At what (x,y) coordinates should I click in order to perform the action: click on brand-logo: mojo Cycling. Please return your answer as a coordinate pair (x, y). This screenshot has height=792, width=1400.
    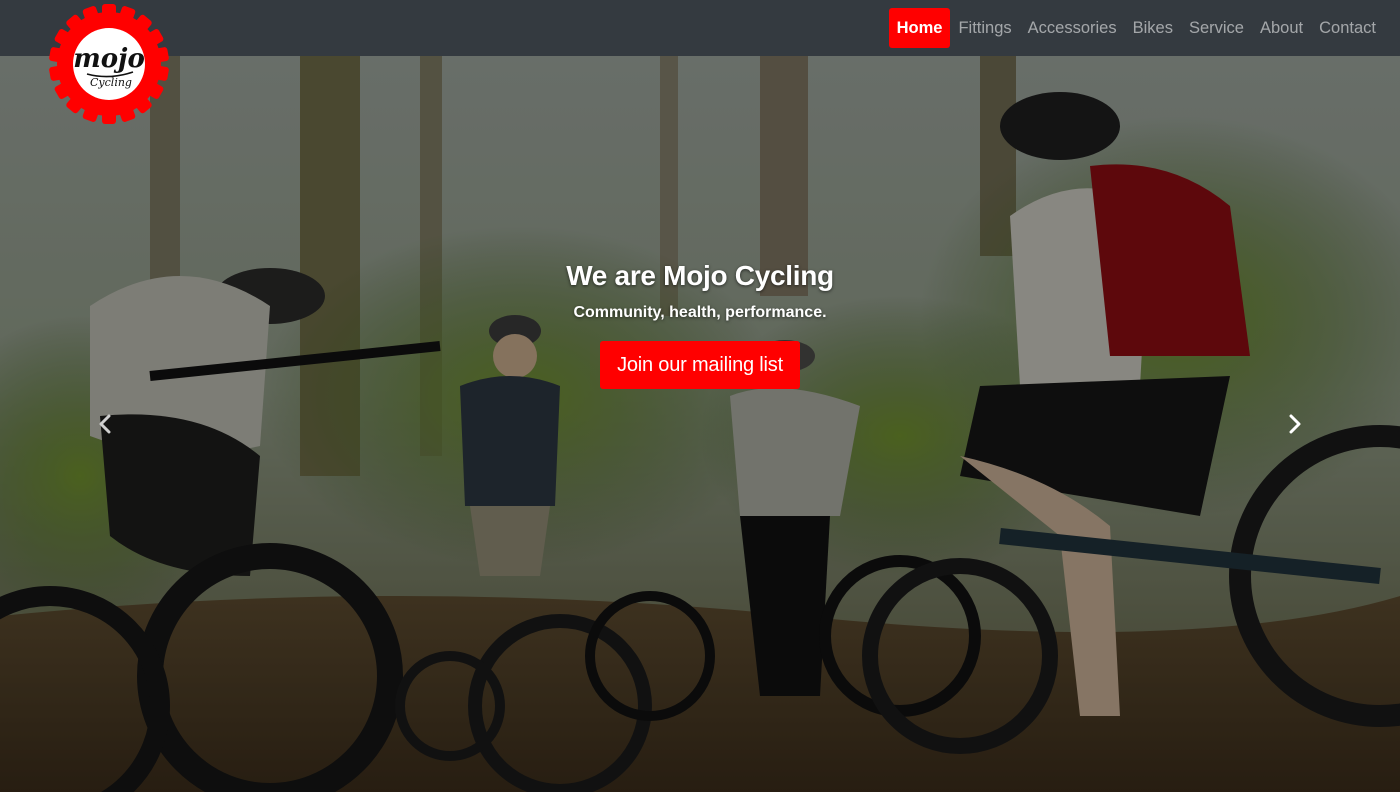
    Looking at the image, I should click on (109, 64).